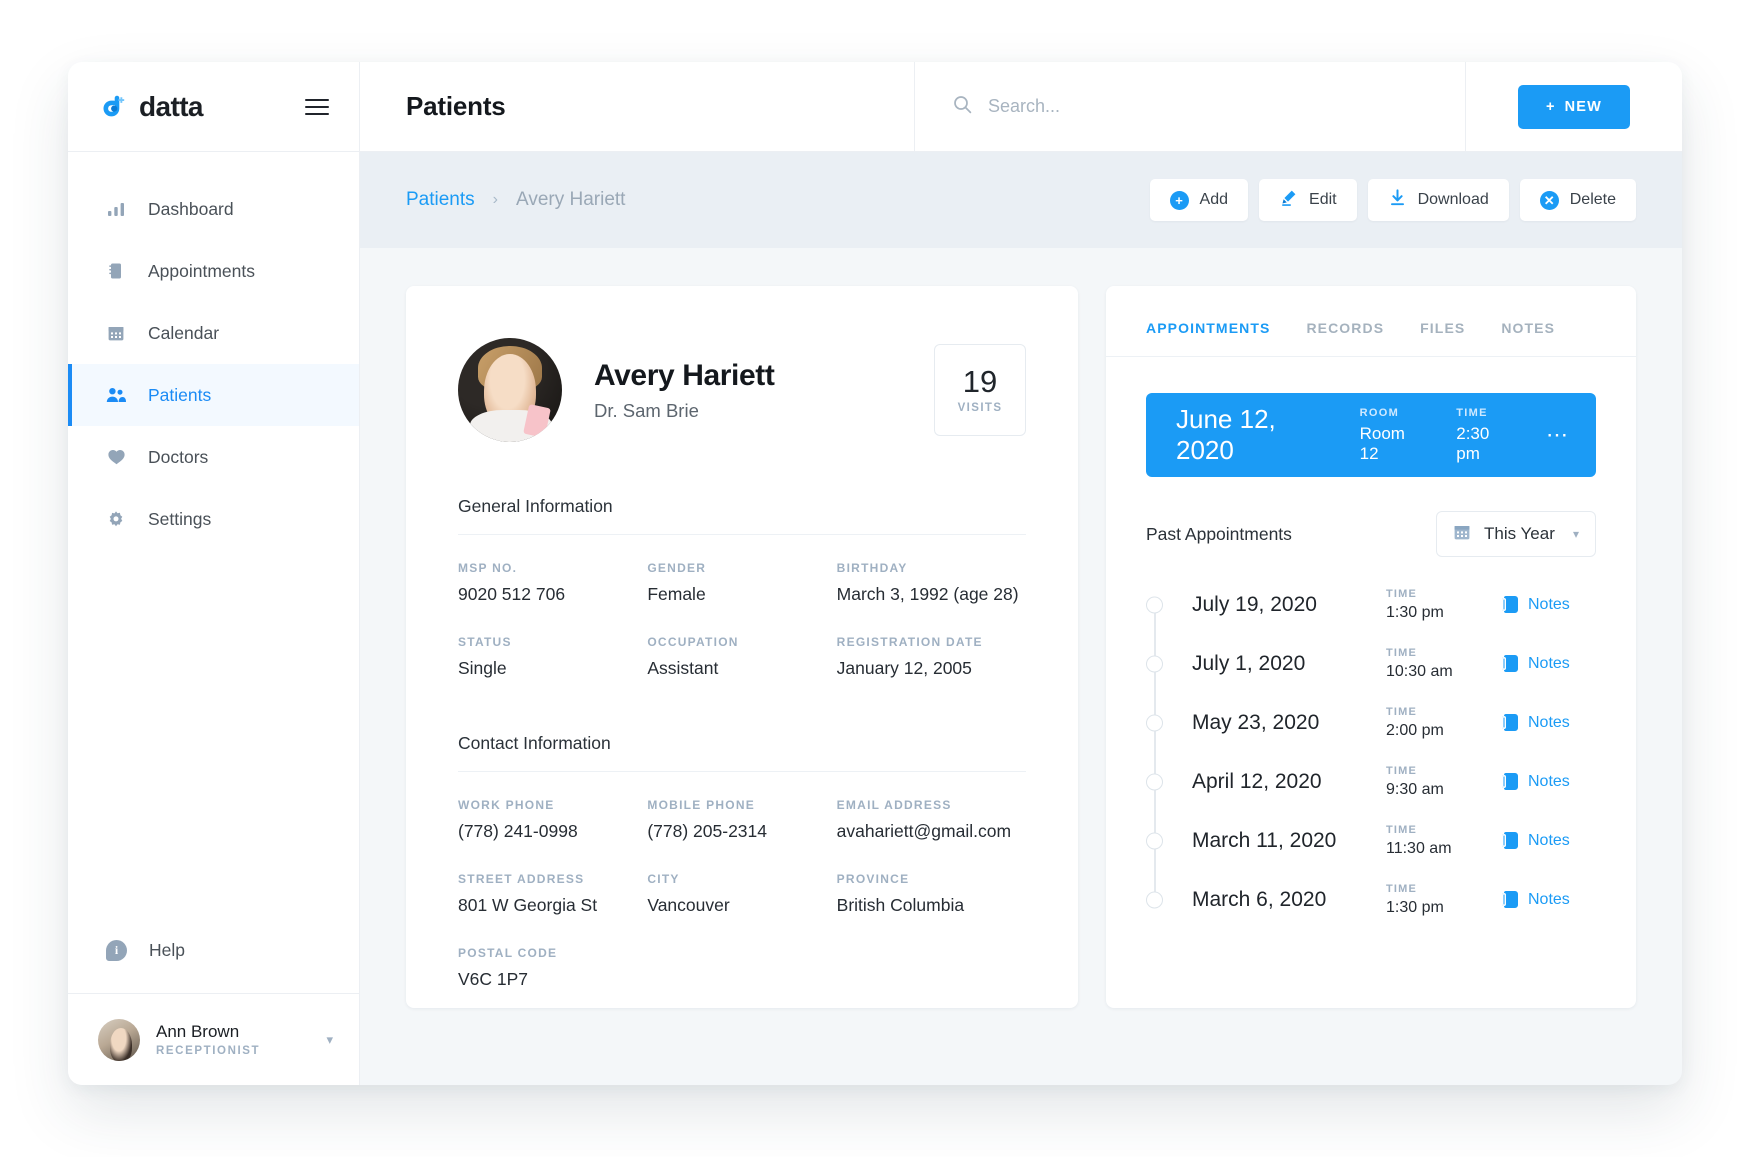 The height and width of the screenshot is (1157, 1749). I want to click on edit-button: Edit, so click(1308, 200).